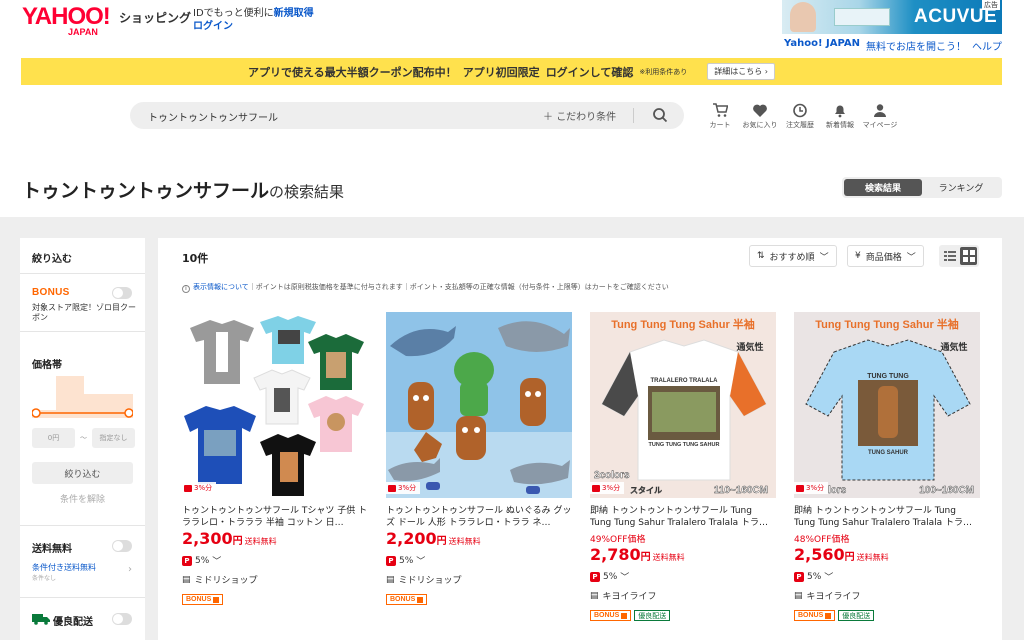 Image resolution: width=1024 pixels, height=640 pixels. Describe the element at coordinates (128, 413) in the screenshot. I see `price-max-handle` at that location.